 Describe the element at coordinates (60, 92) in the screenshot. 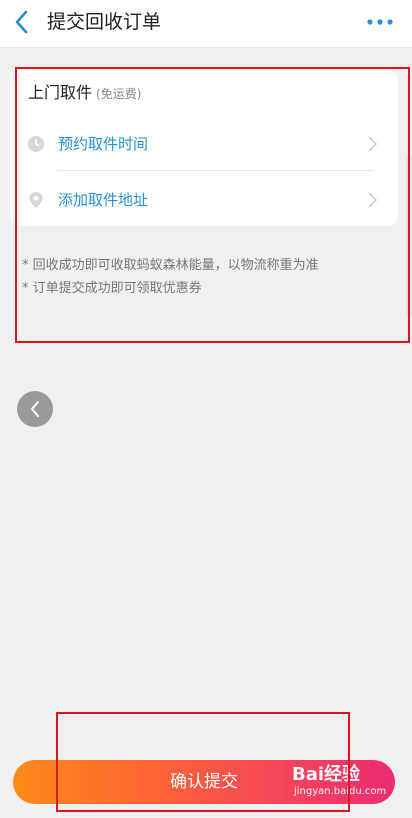

I see `pickup-title-text: 上门取件` at that location.